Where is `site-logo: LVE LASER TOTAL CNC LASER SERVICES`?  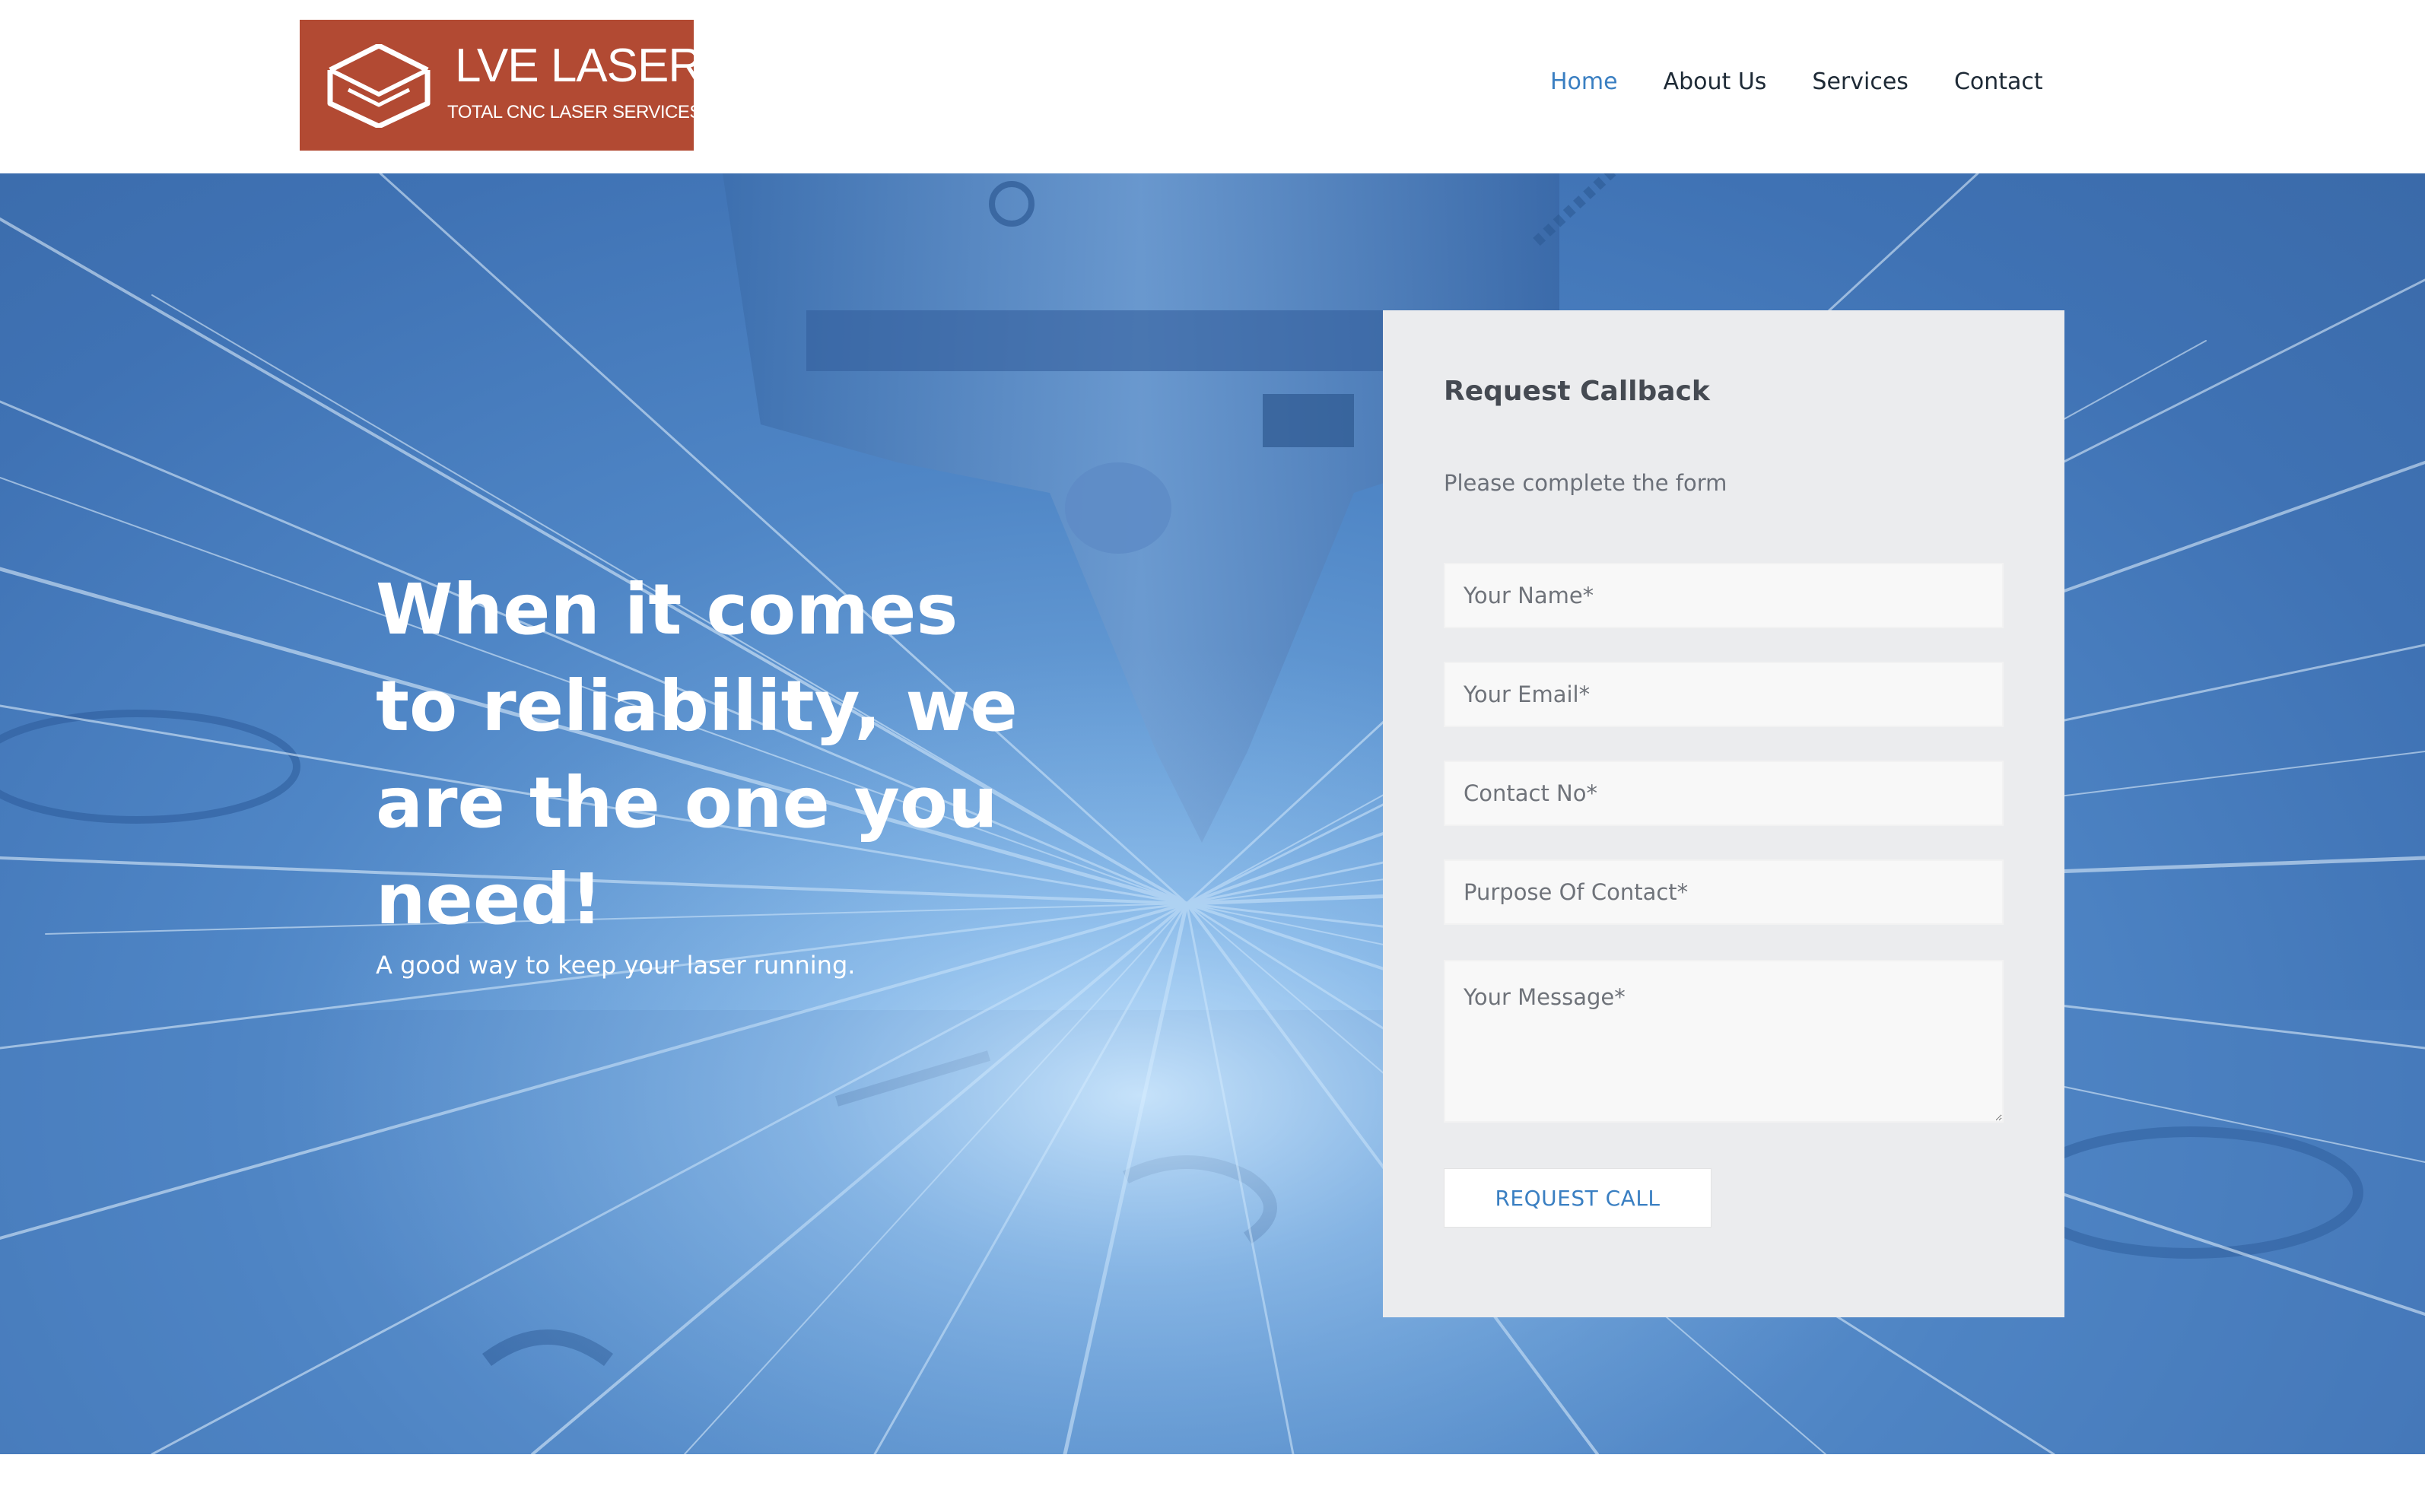
site-logo: LVE LASER TOTAL CNC LASER SERVICES is located at coordinates (497, 85).